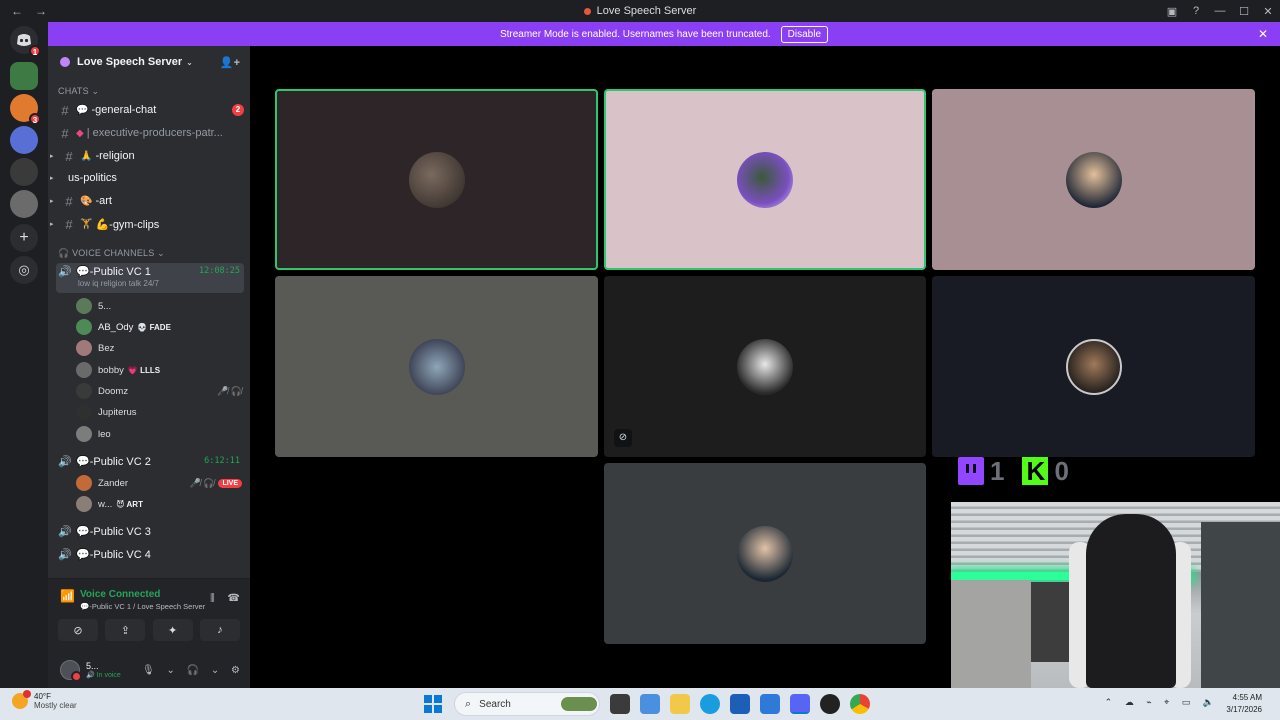 The width and height of the screenshot is (1280, 720). I want to click on taskbar-clock: 4:55 AM 3/17/2026, so click(1244, 704).